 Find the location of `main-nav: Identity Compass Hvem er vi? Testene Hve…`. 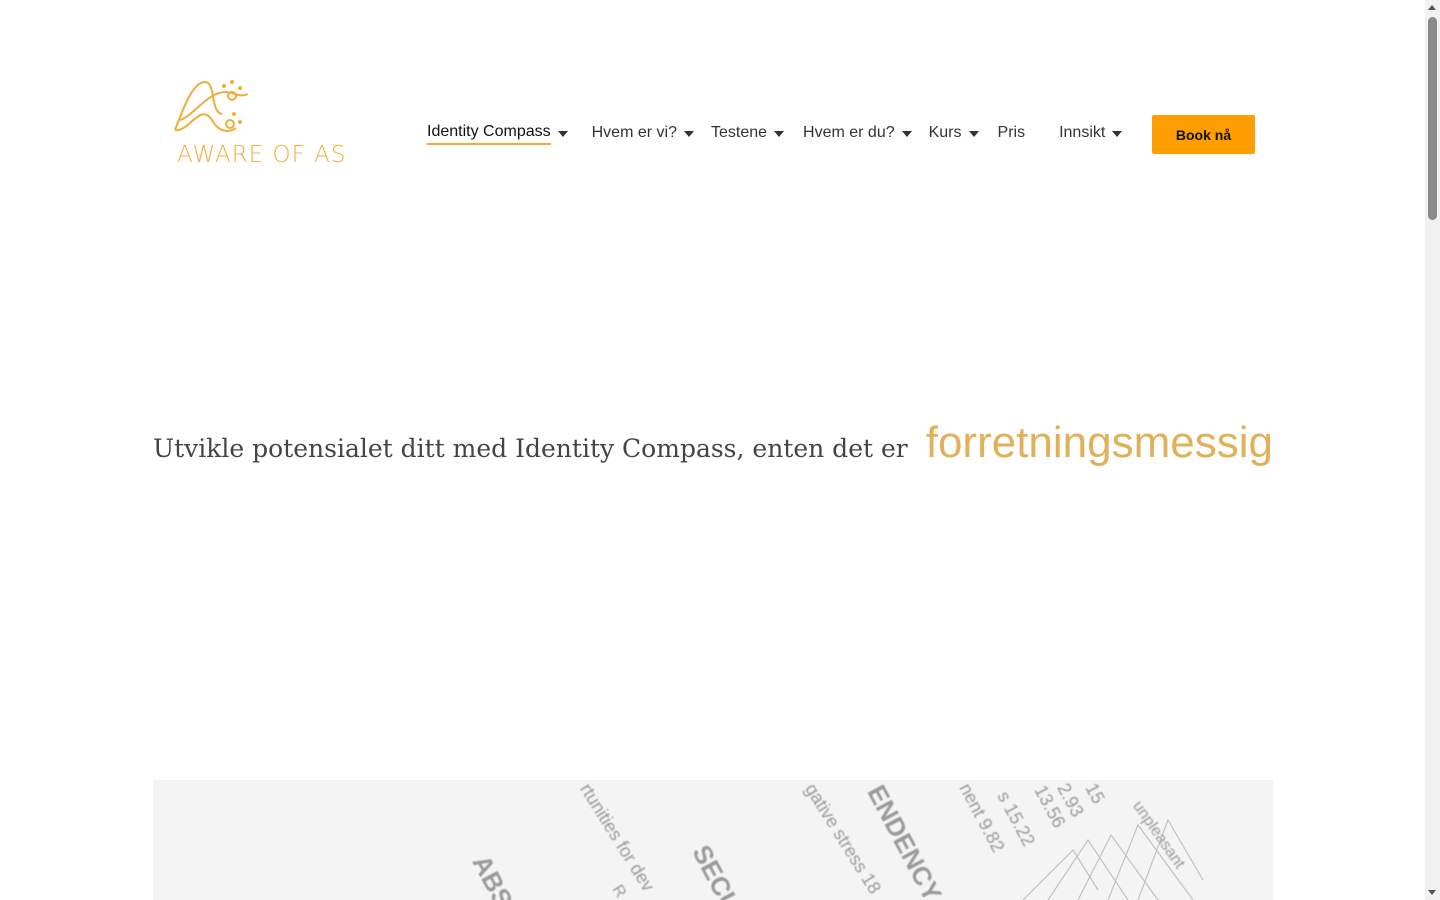

main-nav: Identity Compass Hvem er vi? Testene Hve… is located at coordinates (775, 135).